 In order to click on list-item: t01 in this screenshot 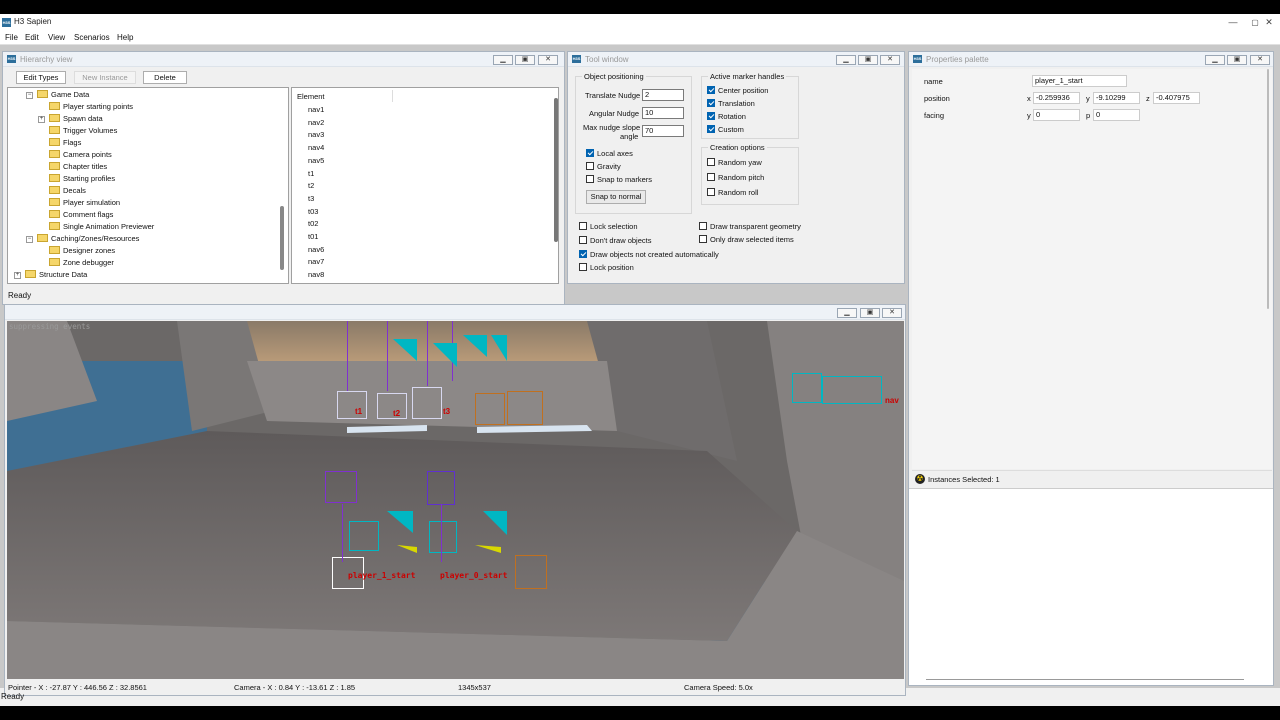, I will do `click(313, 236)`.